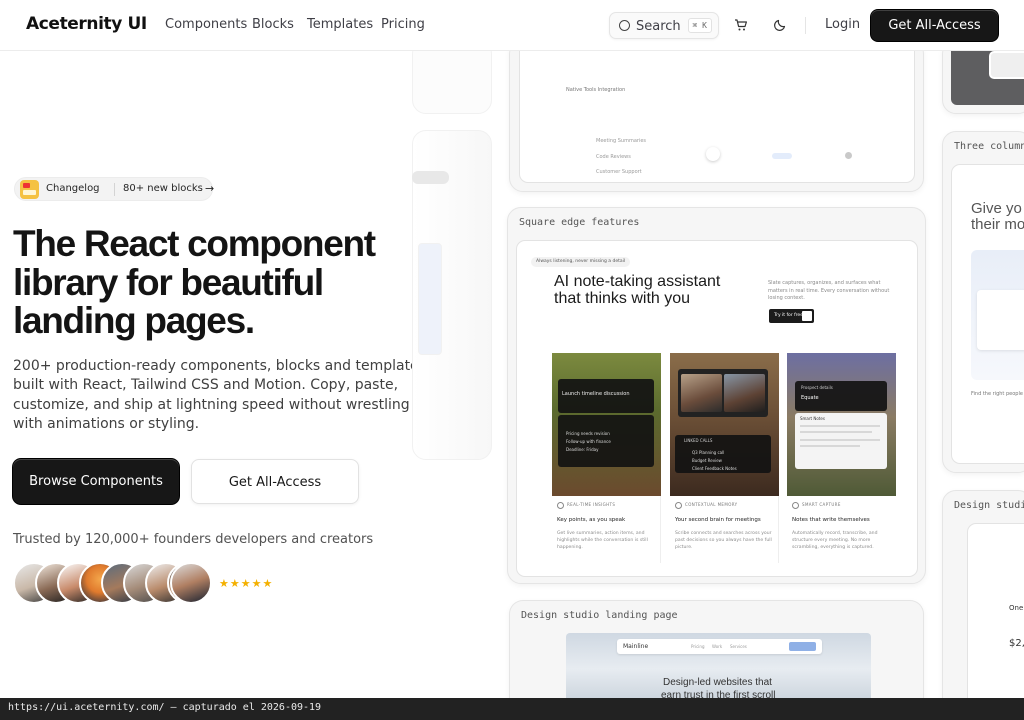 This screenshot has height=720, width=1024. What do you see at coordinates (163, 188) in the screenshot?
I see `changelog-badge: 80+ new blocks` at bounding box center [163, 188].